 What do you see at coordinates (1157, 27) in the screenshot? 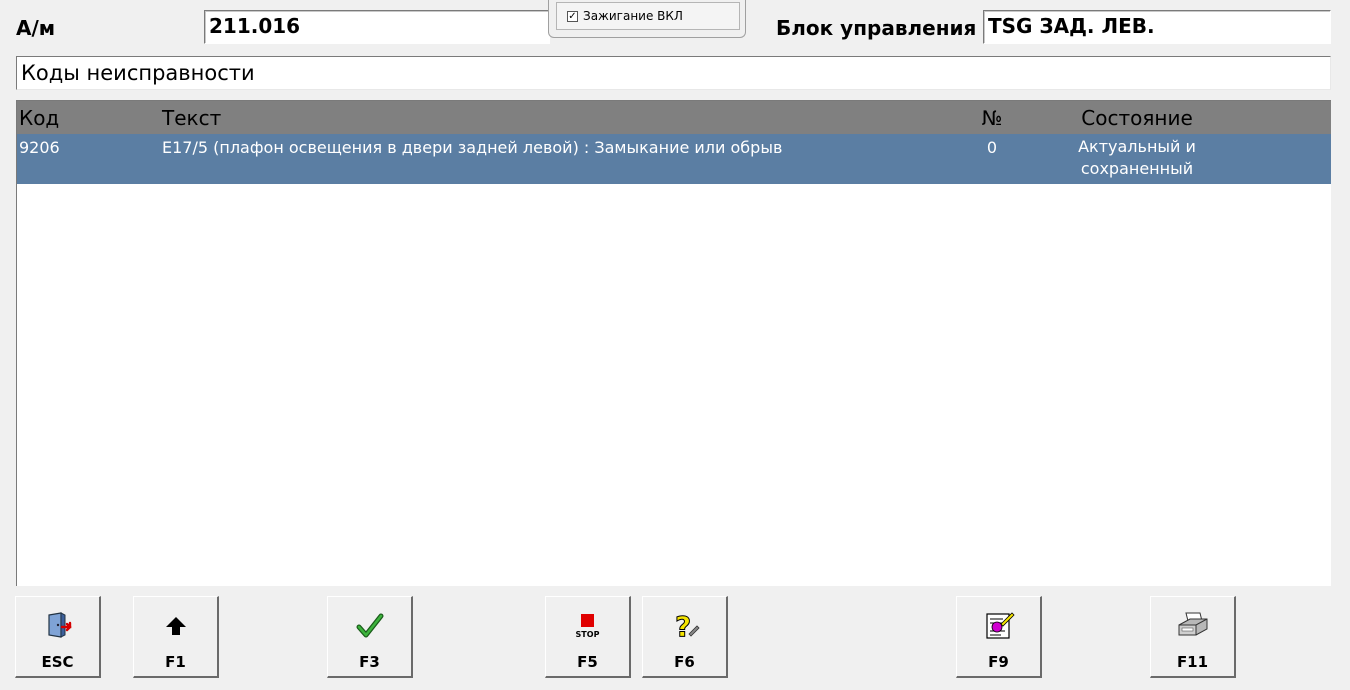
I see `control-unit-field: TSG ЗАД. ЛЕВ.` at bounding box center [1157, 27].